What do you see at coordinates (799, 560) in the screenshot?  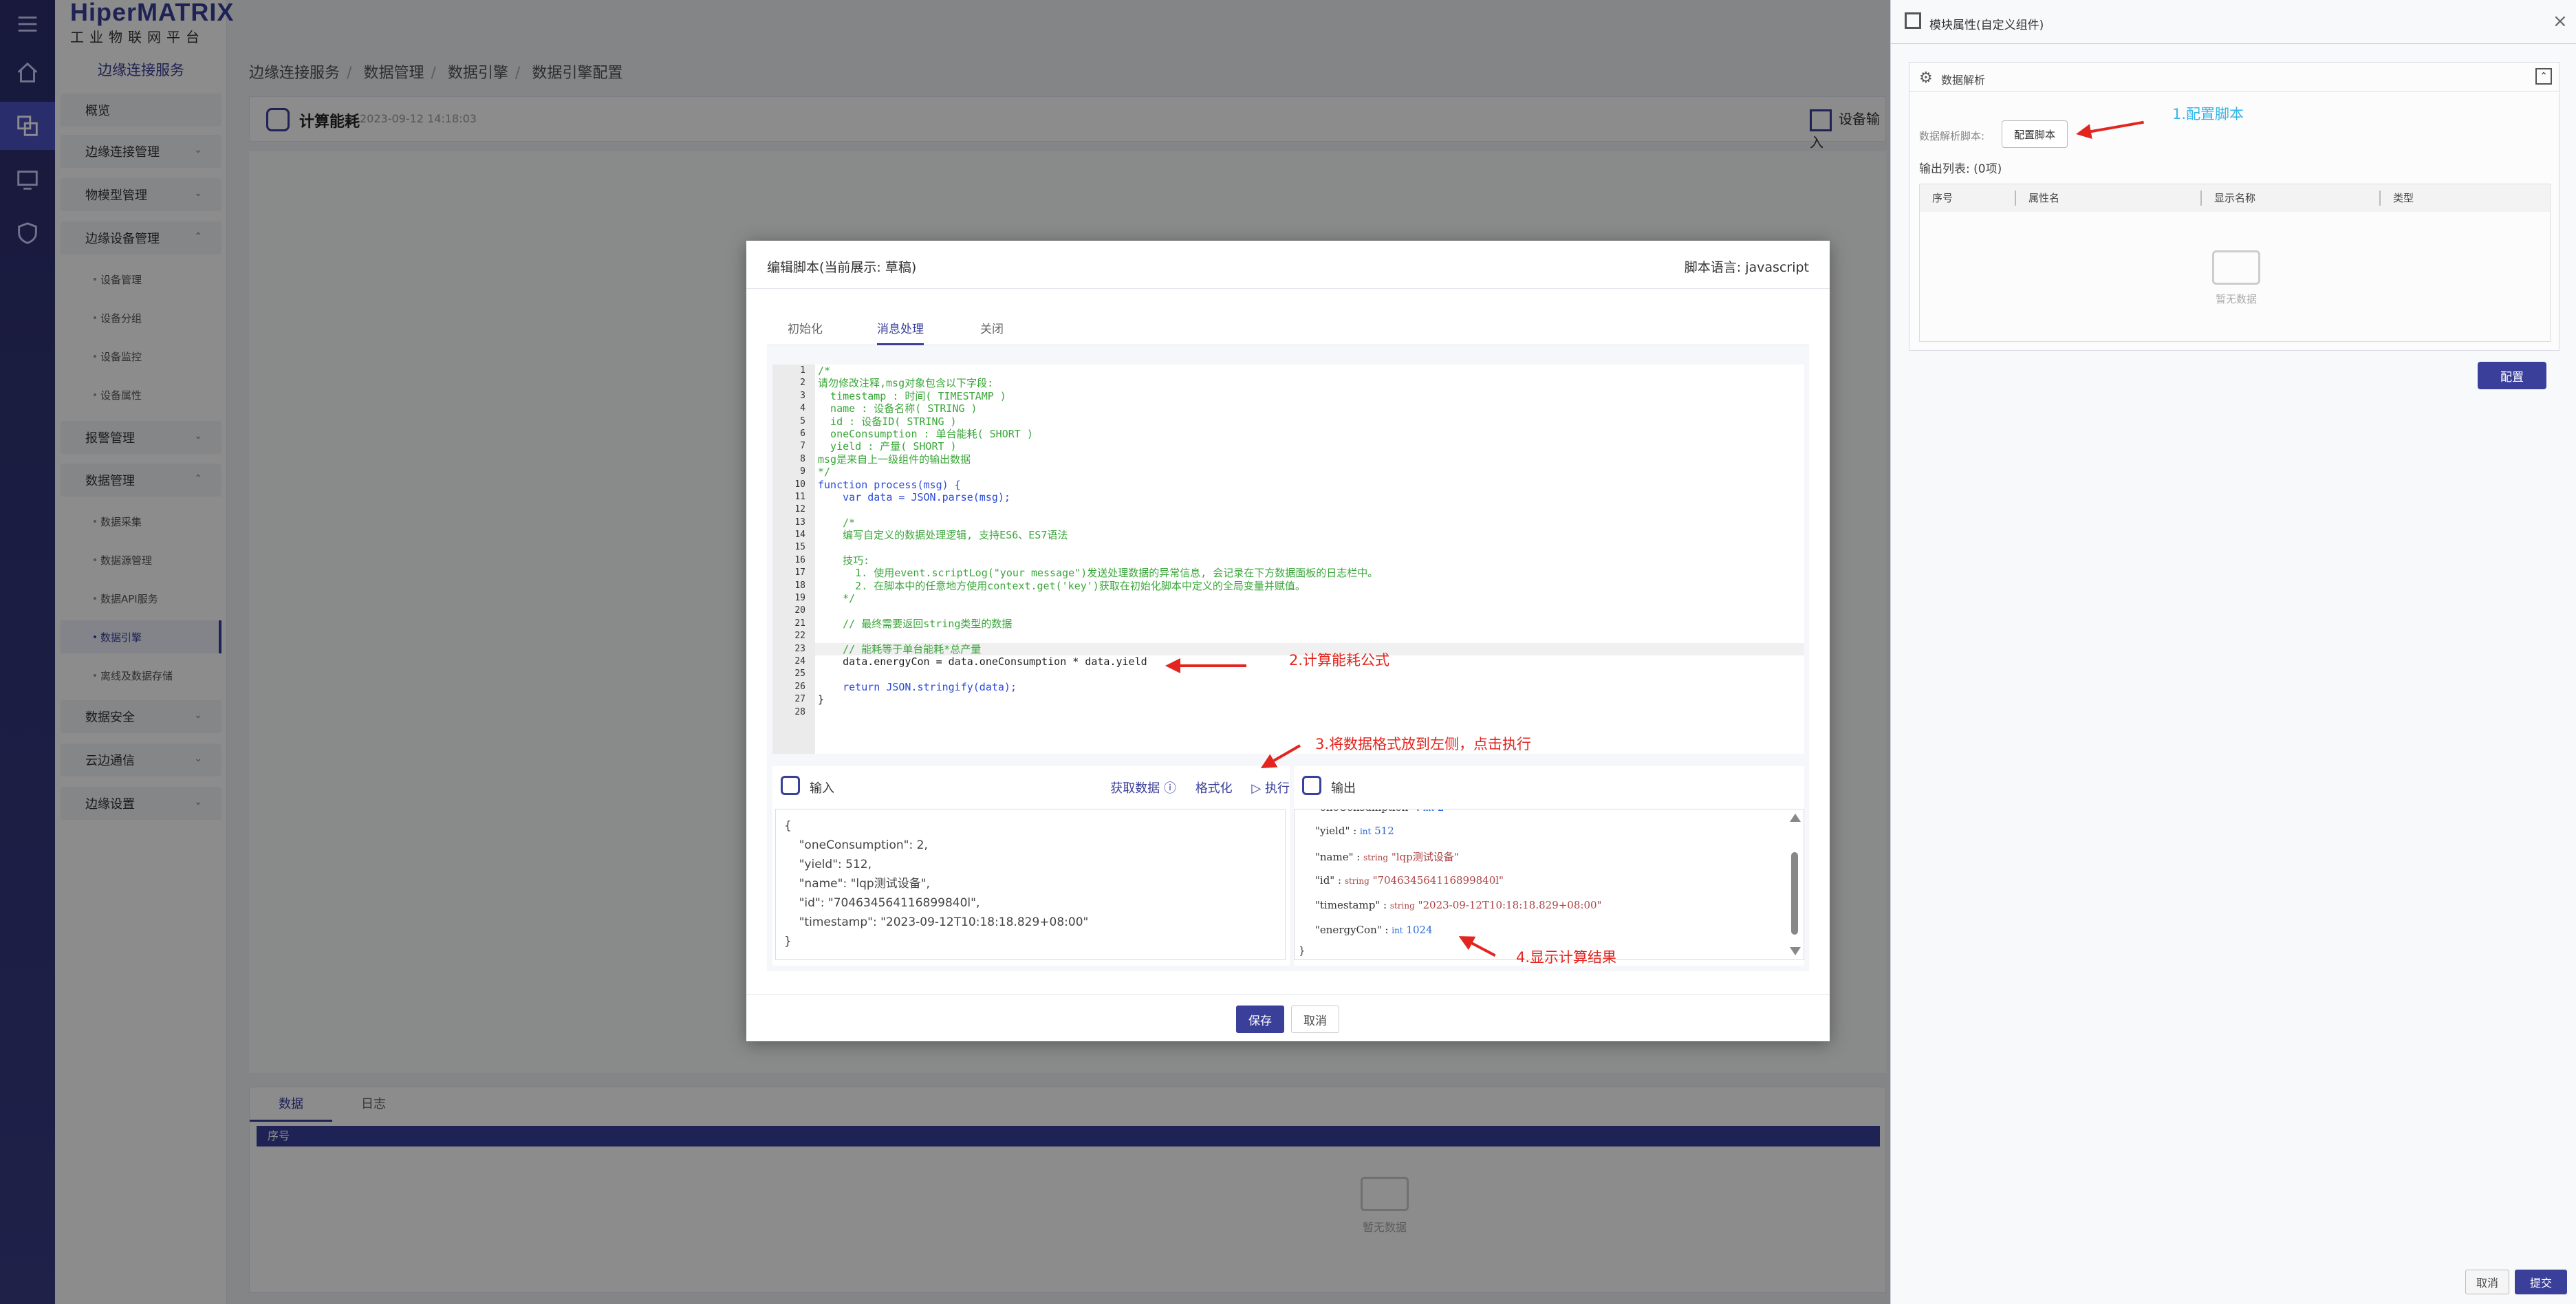 I see `line-number: 16` at bounding box center [799, 560].